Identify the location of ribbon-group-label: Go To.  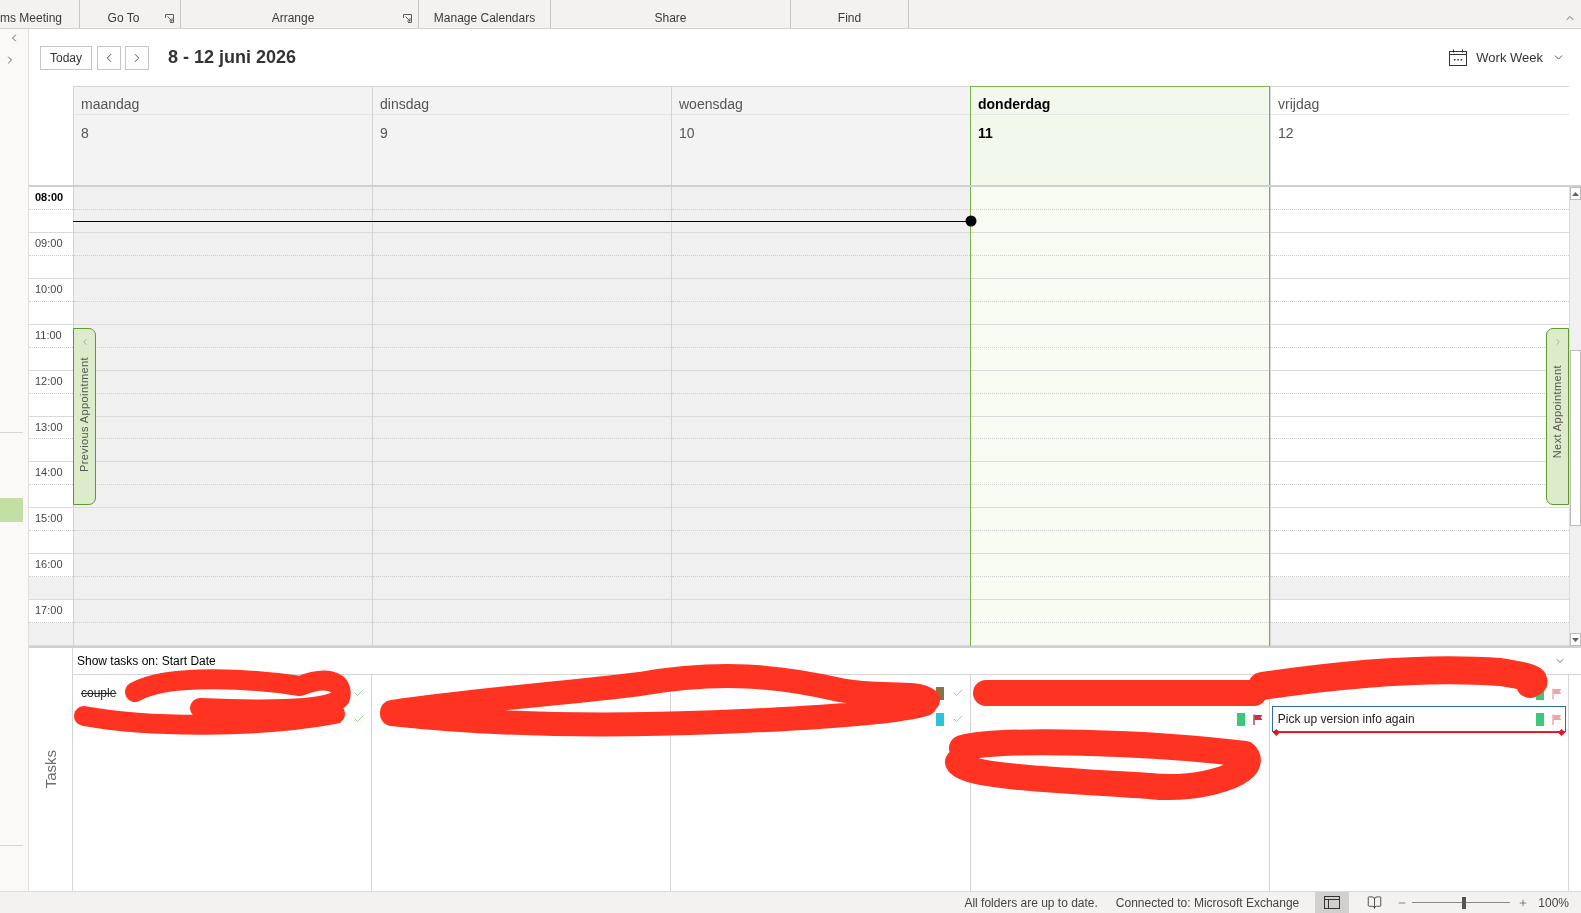
(123, 18).